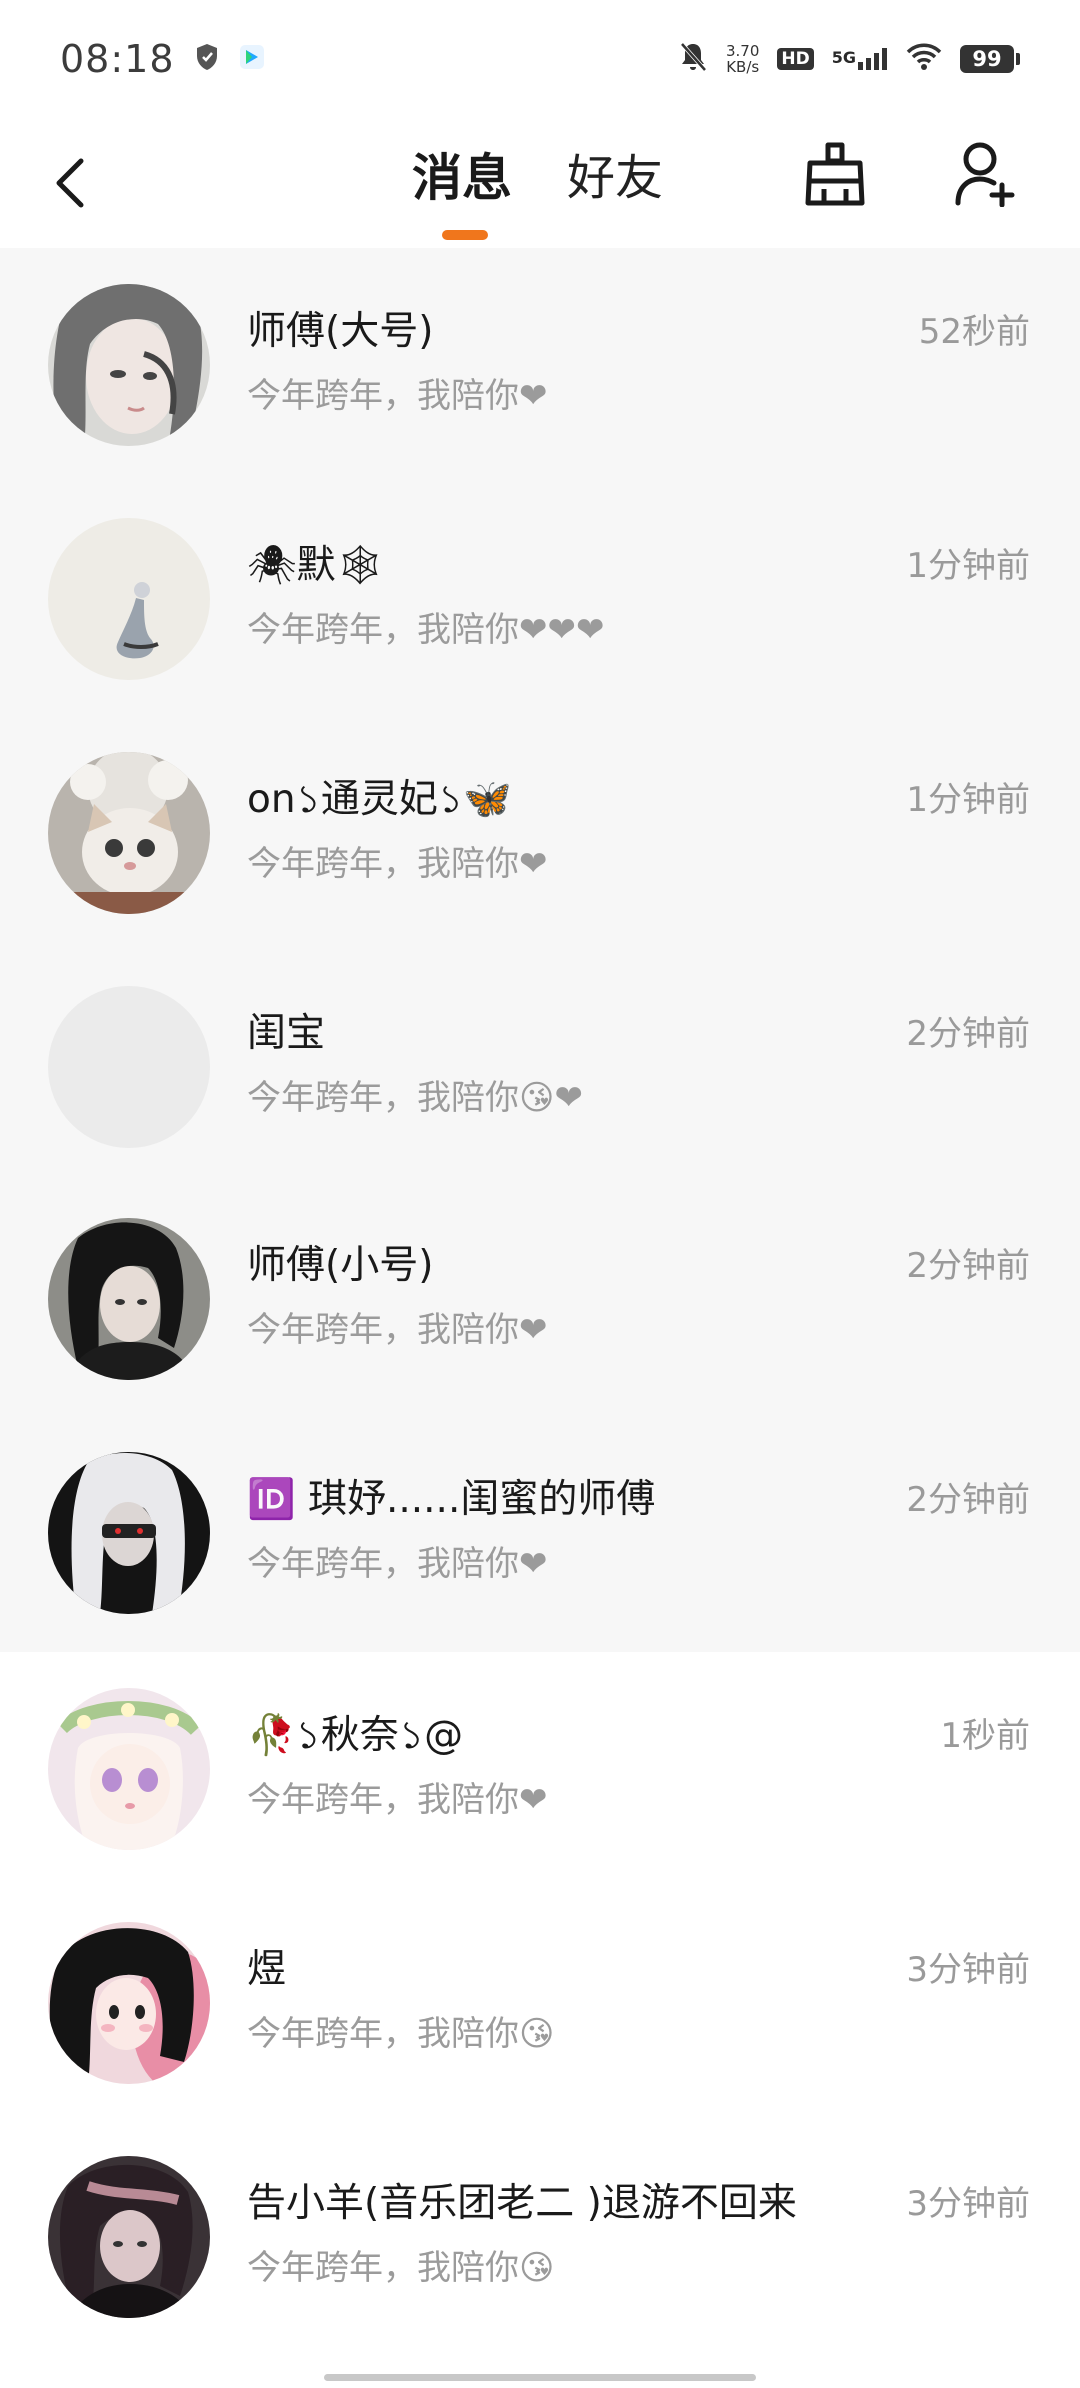 The height and width of the screenshot is (2388, 1080). I want to click on signal-icon: 5G, so click(860, 59).